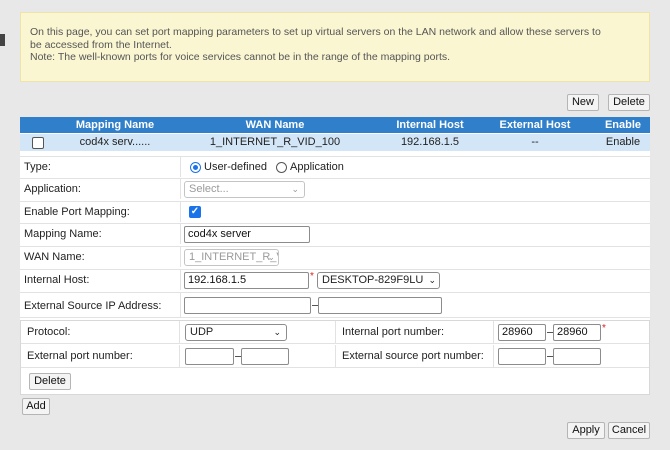 The height and width of the screenshot is (450, 670). I want to click on wan-name-select-value: 1_INTERNET_R_VI, so click(234, 257).